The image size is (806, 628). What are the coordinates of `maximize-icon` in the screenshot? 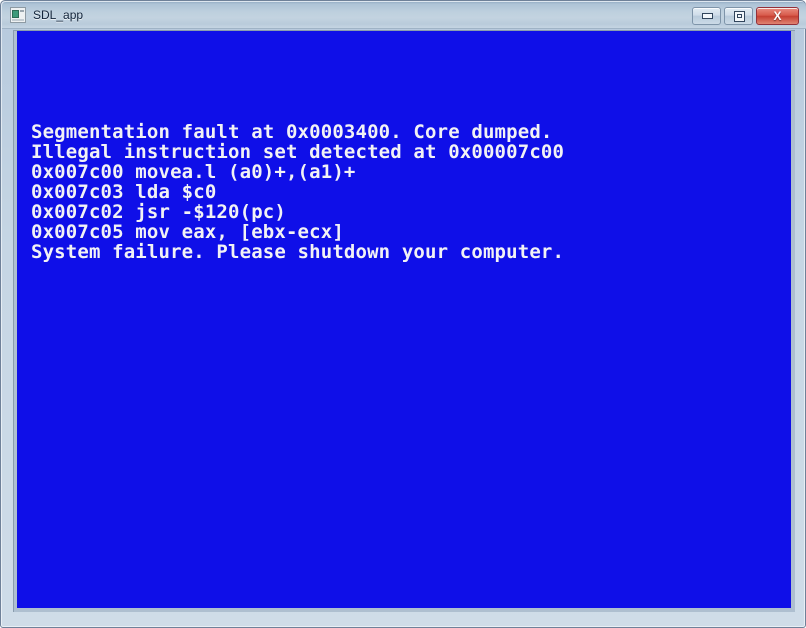 It's located at (739, 16).